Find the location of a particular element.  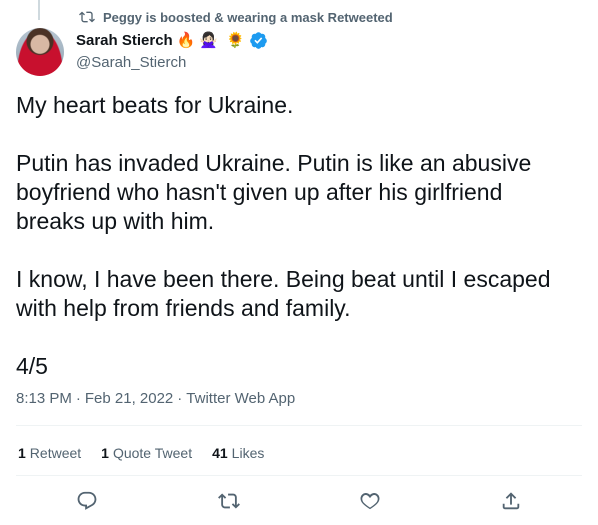

tweet-actions is located at coordinates (299, 501).